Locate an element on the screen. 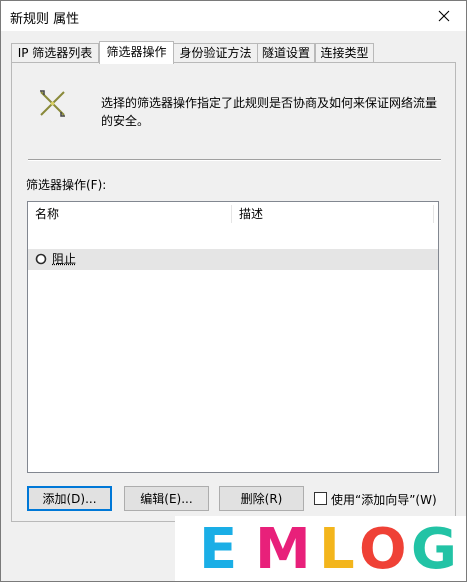 The image size is (467, 582). emlog-watermark: E M L O G is located at coordinates (320, 549).